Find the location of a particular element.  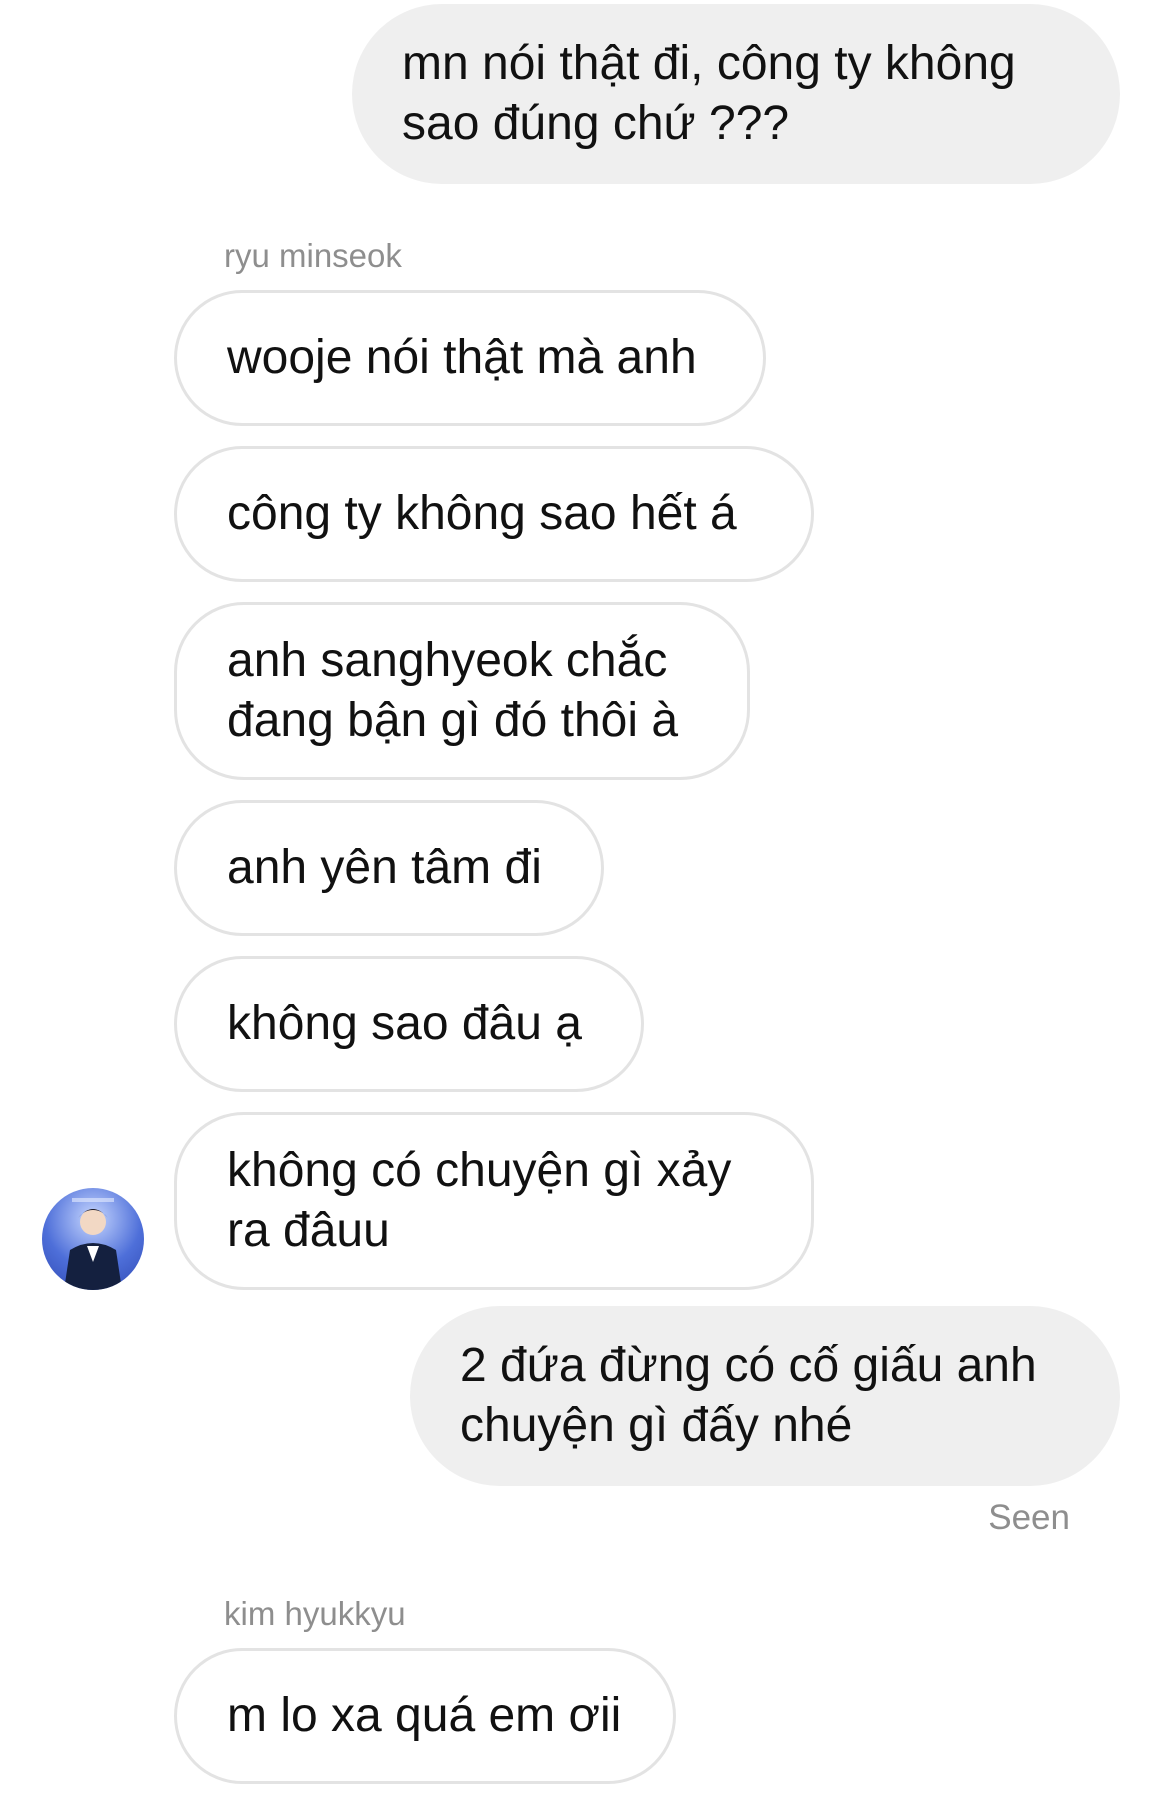

incoming-message-bubble: m lo xa quá em ơii is located at coordinates (425, 1716).